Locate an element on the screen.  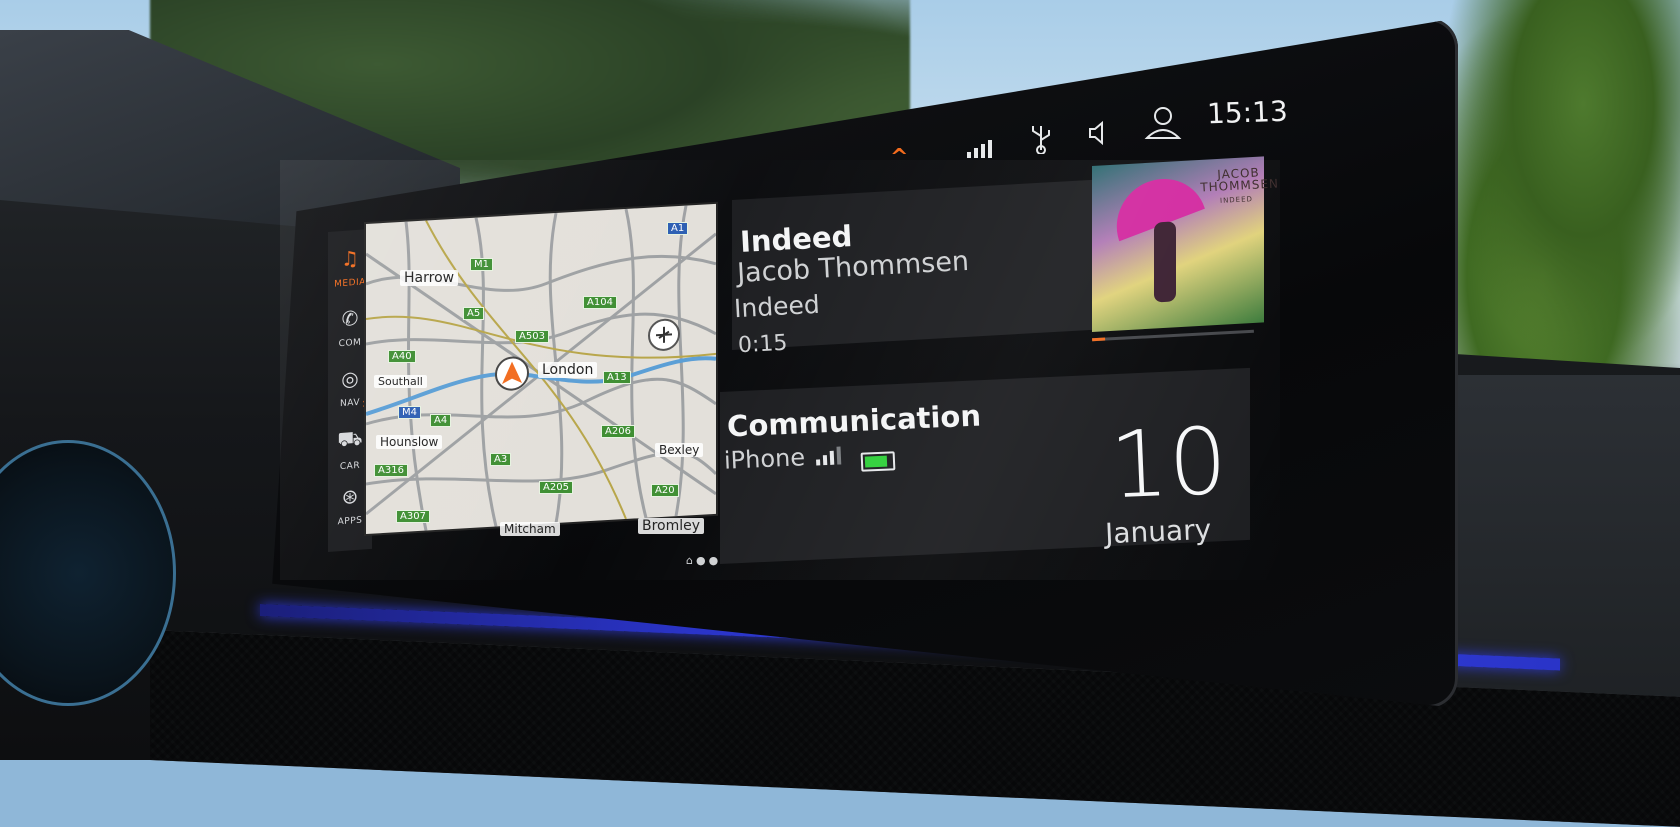
map-road-label: A1 is located at coordinates (678, 228).